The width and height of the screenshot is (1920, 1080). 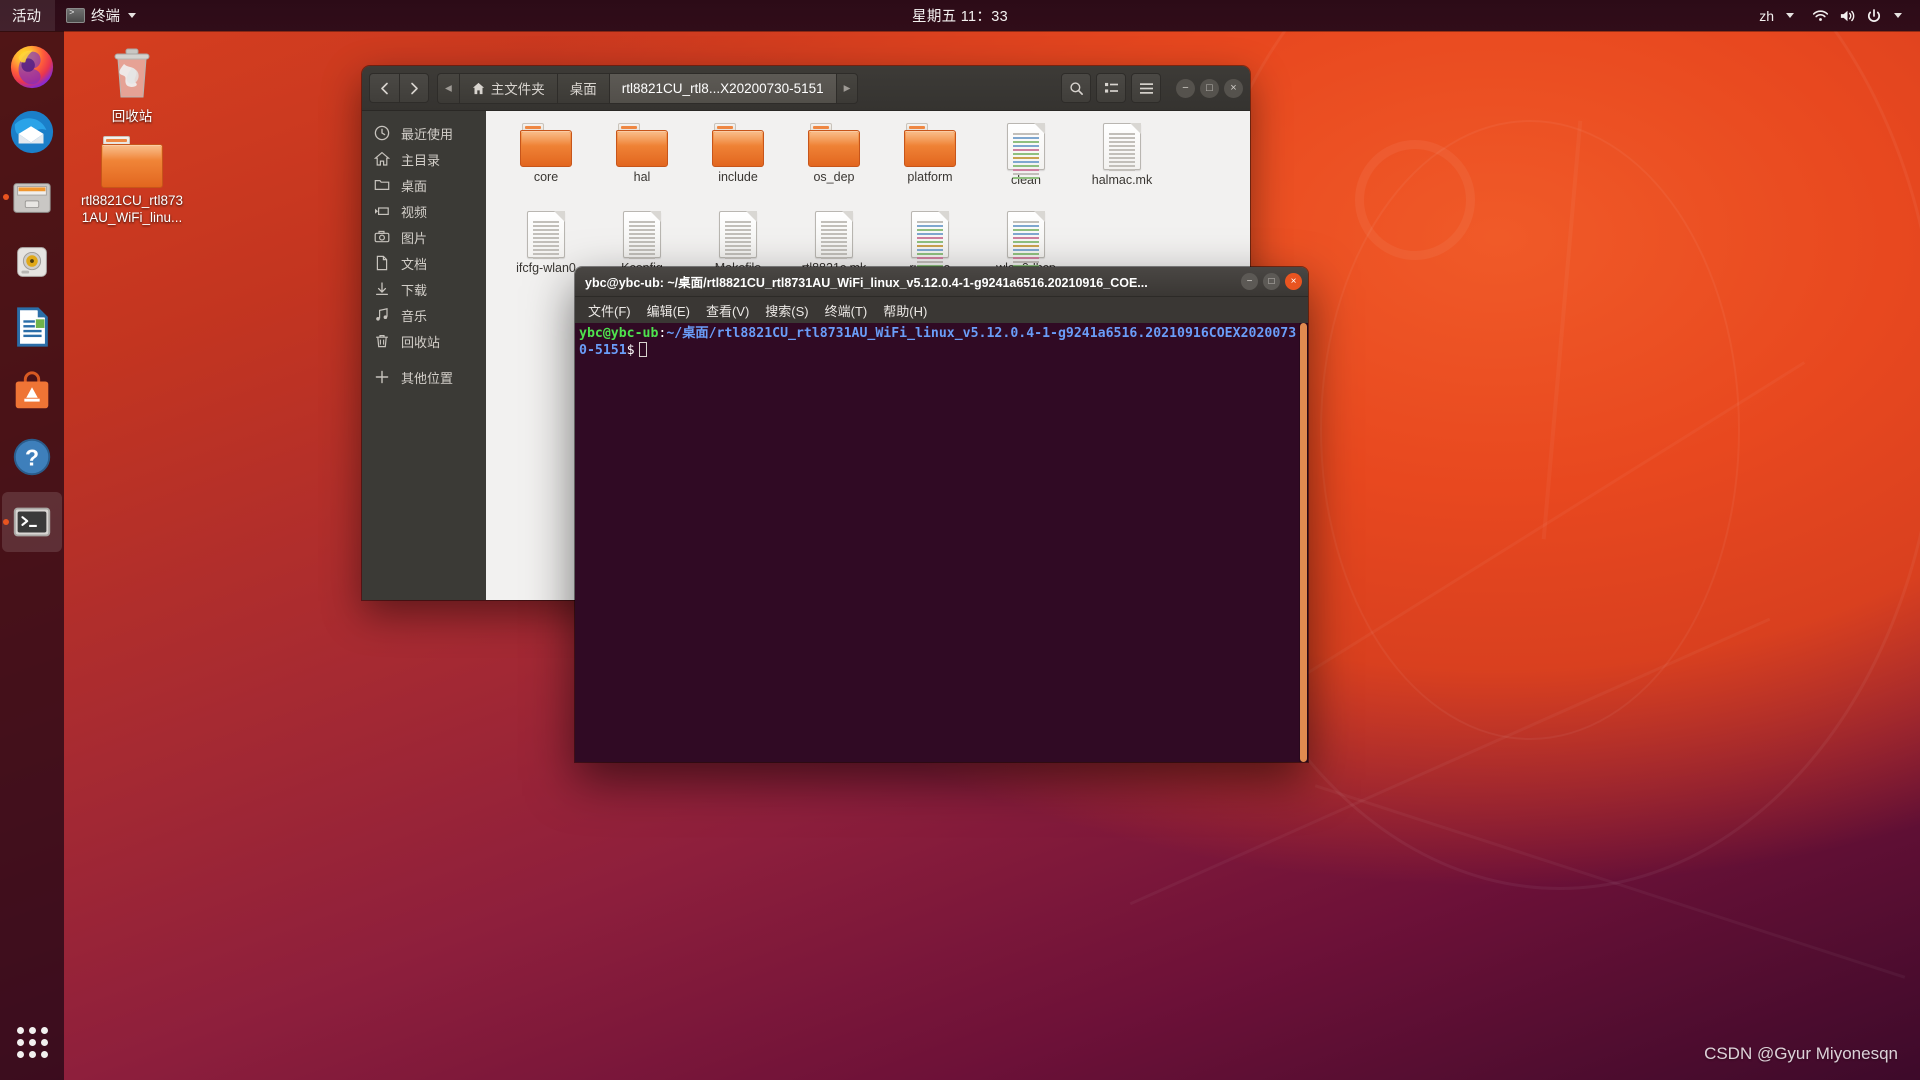 What do you see at coordinates (6, 197) in the screenshot?
I see `running-indicator-files` at bounding box center [6, 197].